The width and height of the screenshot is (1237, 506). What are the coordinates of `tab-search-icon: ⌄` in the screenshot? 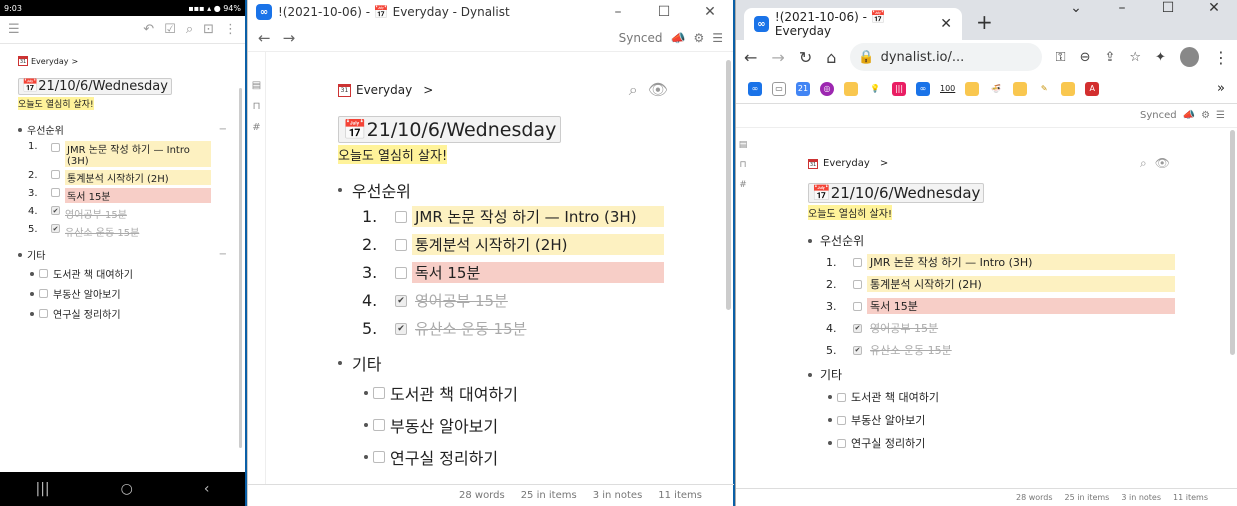 It's located at (1076, 10).